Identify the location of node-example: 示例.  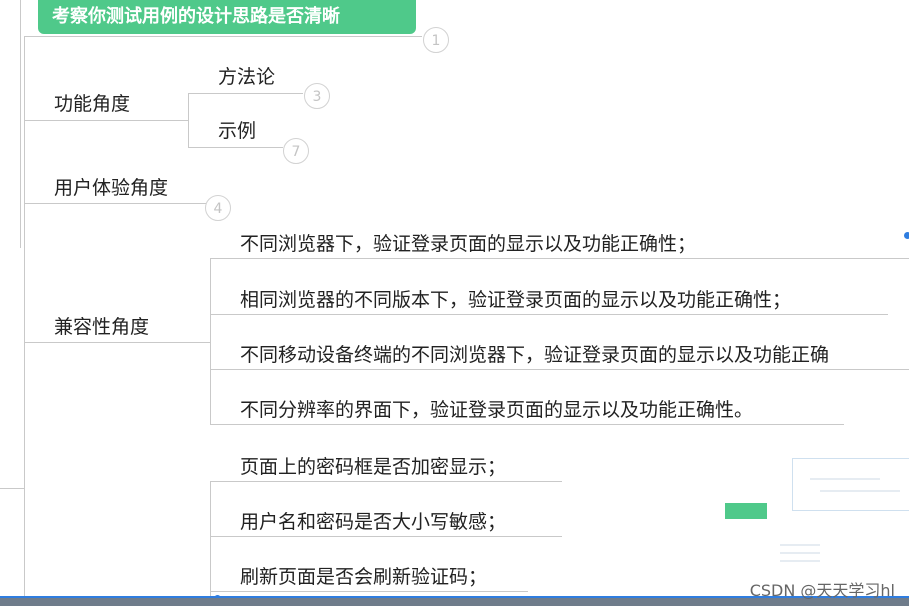
(237, 129).